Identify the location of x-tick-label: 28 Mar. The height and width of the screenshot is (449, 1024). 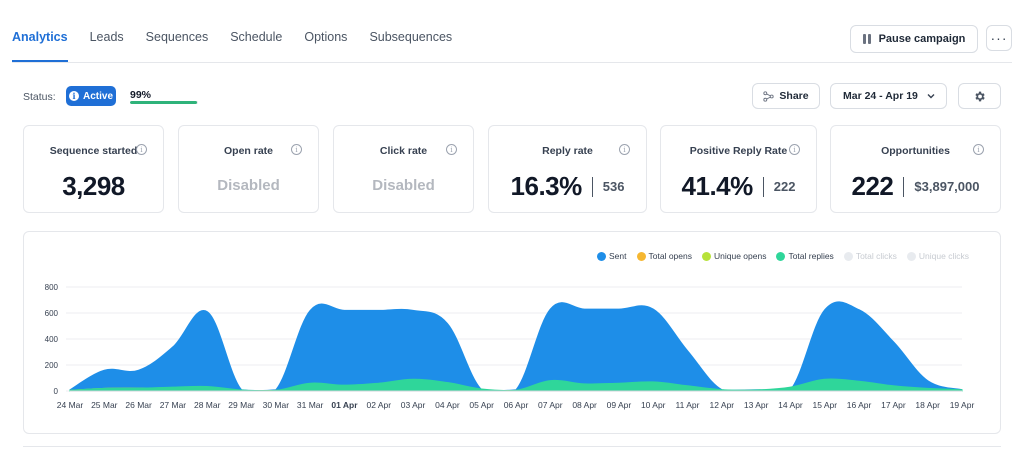
(207, 405).